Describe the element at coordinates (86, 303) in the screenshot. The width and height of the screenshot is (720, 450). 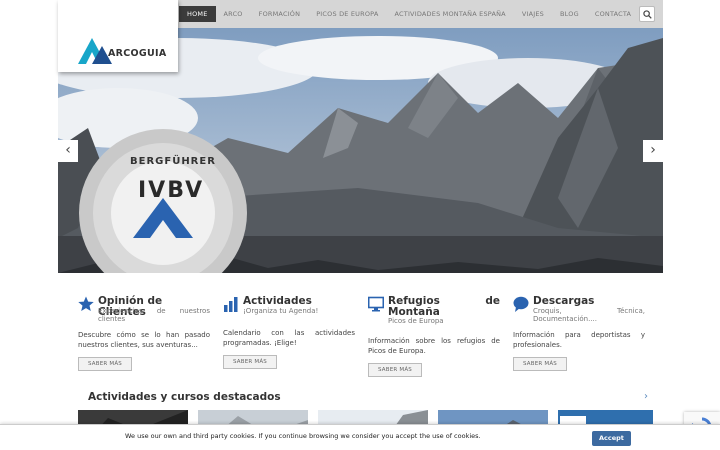
I see `star-icon` at that location.